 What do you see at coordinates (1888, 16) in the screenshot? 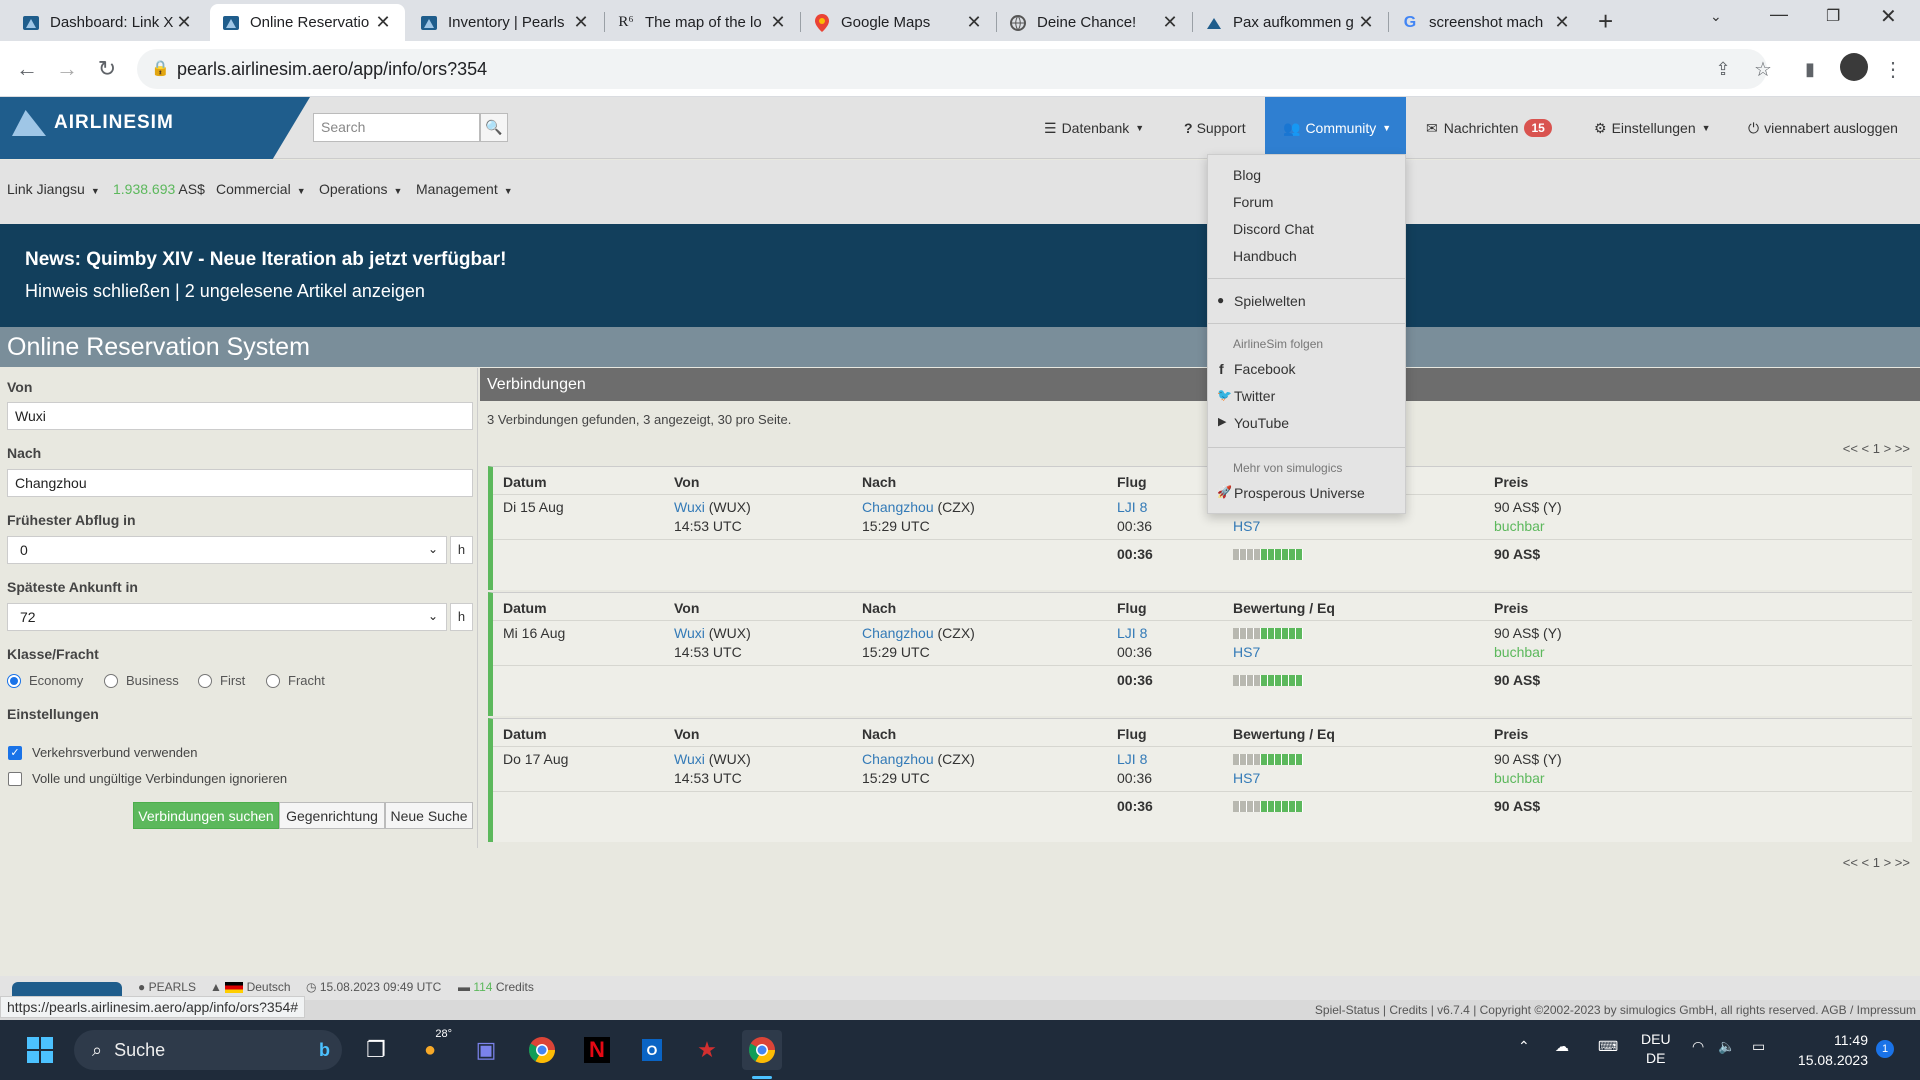
I see `close-window-icon: ✕` at bounding box center [1888, 16].